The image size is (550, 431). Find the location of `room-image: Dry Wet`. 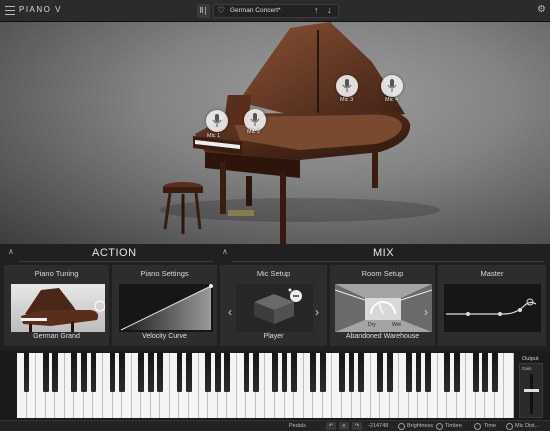

room-image: Dry Wet is located at coordinates (383, 308).